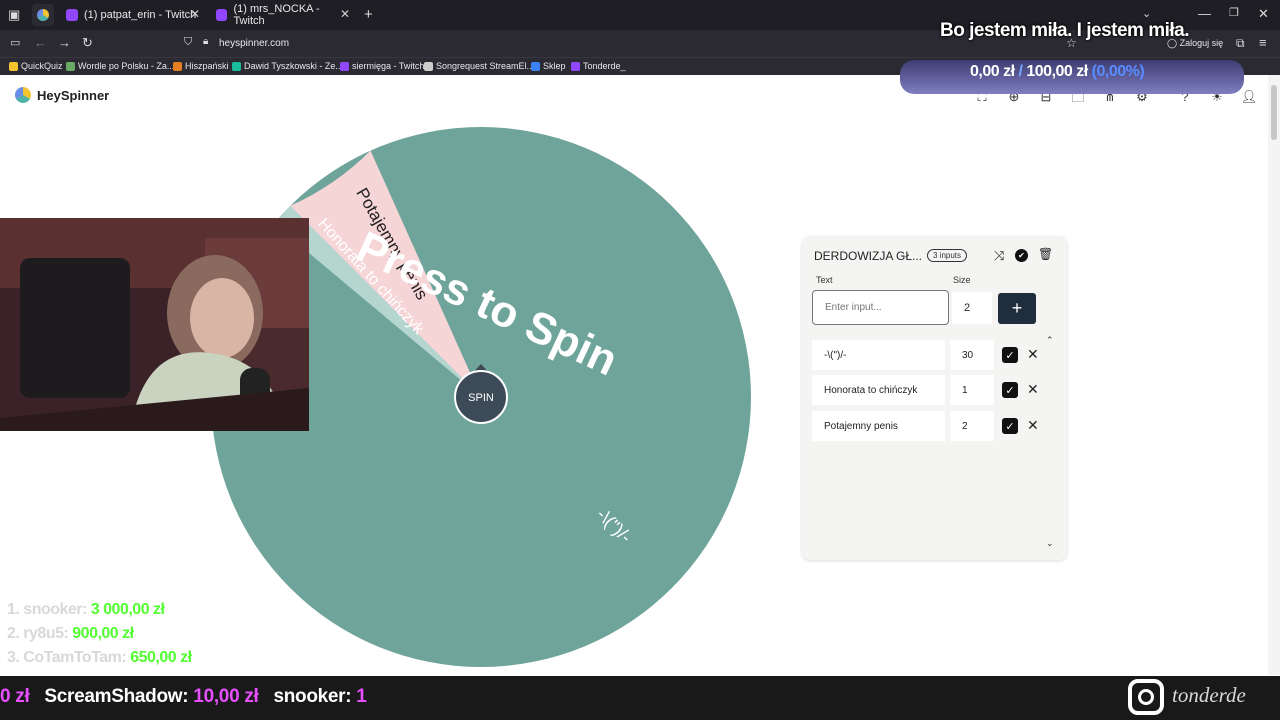  I want to click on entry-size: 30, so click(972, 355).